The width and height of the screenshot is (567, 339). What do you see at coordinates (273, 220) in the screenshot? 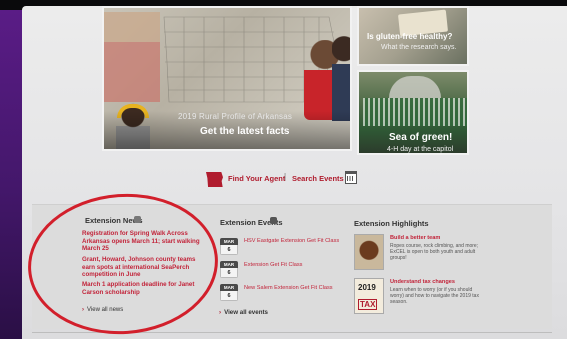
I see `rss-icon` at bounding box center [273, 220].